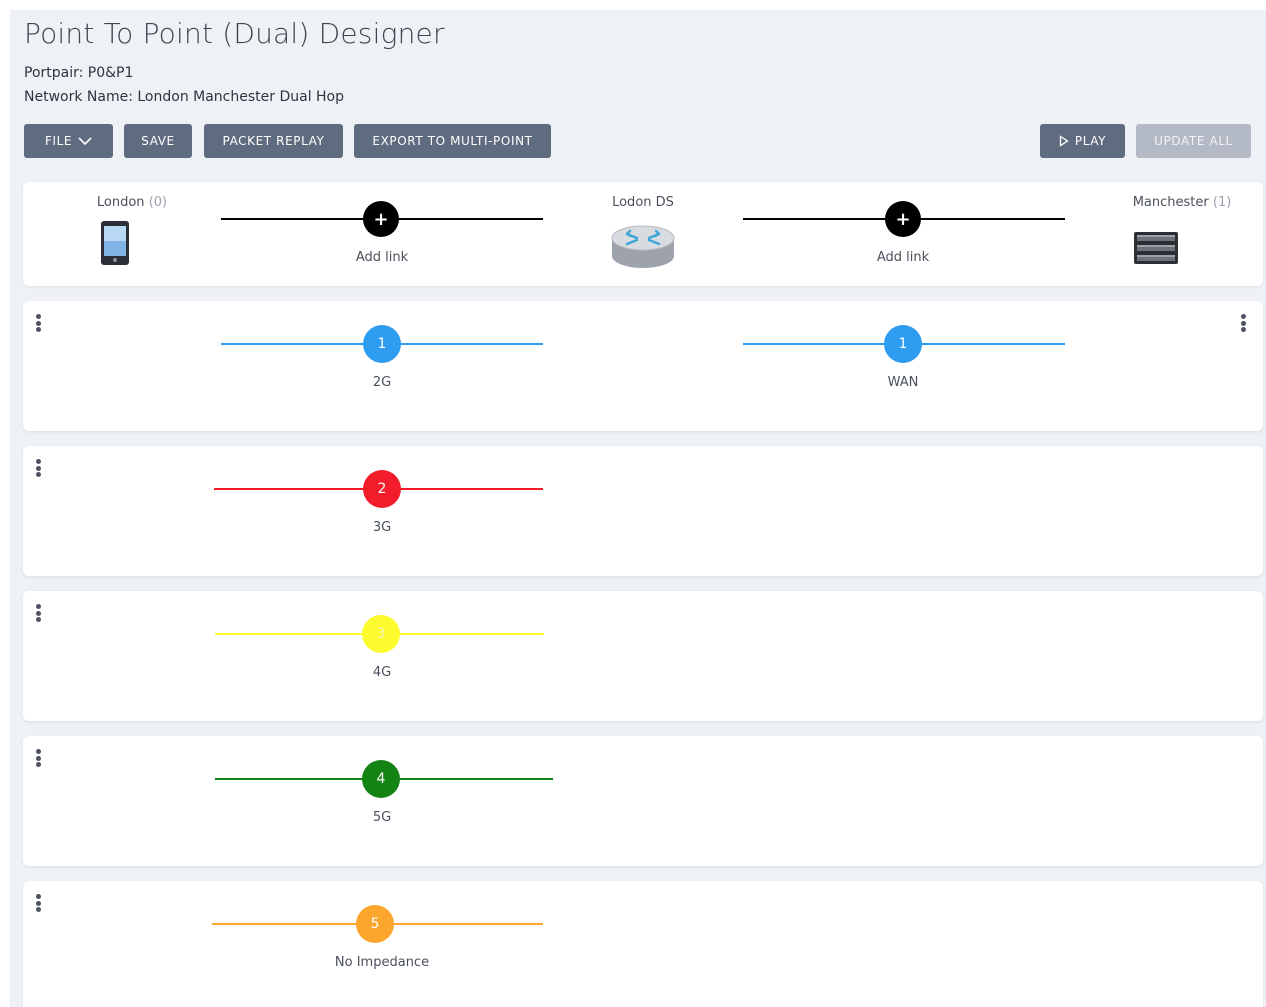 The height and width of the screenshot is (1007, 1266). I want to click on save-button: SAVE, so click(158, 141).